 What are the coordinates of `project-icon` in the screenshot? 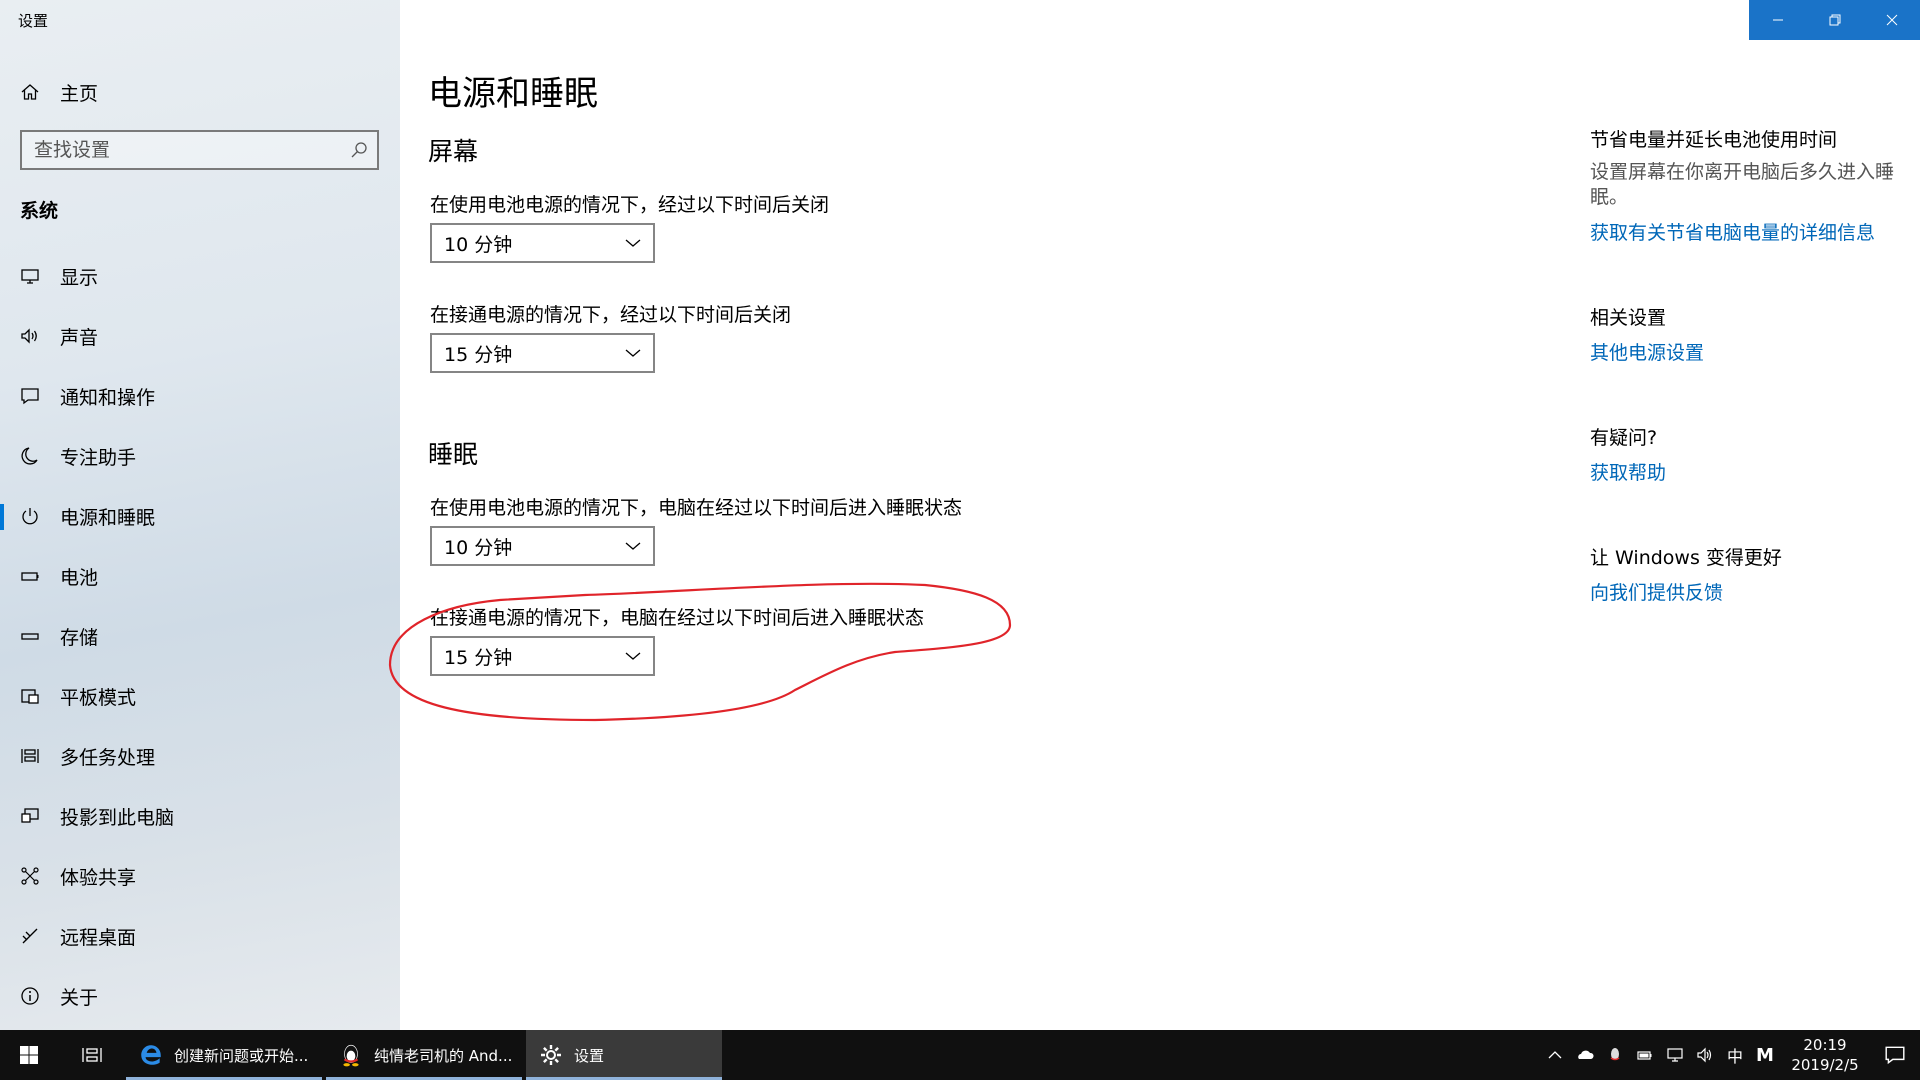 It's located at (30, 816).